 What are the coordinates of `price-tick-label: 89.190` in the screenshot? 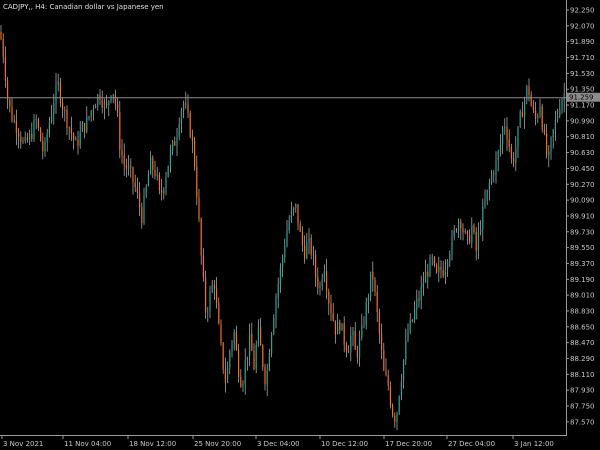 It's located at (582, 280).